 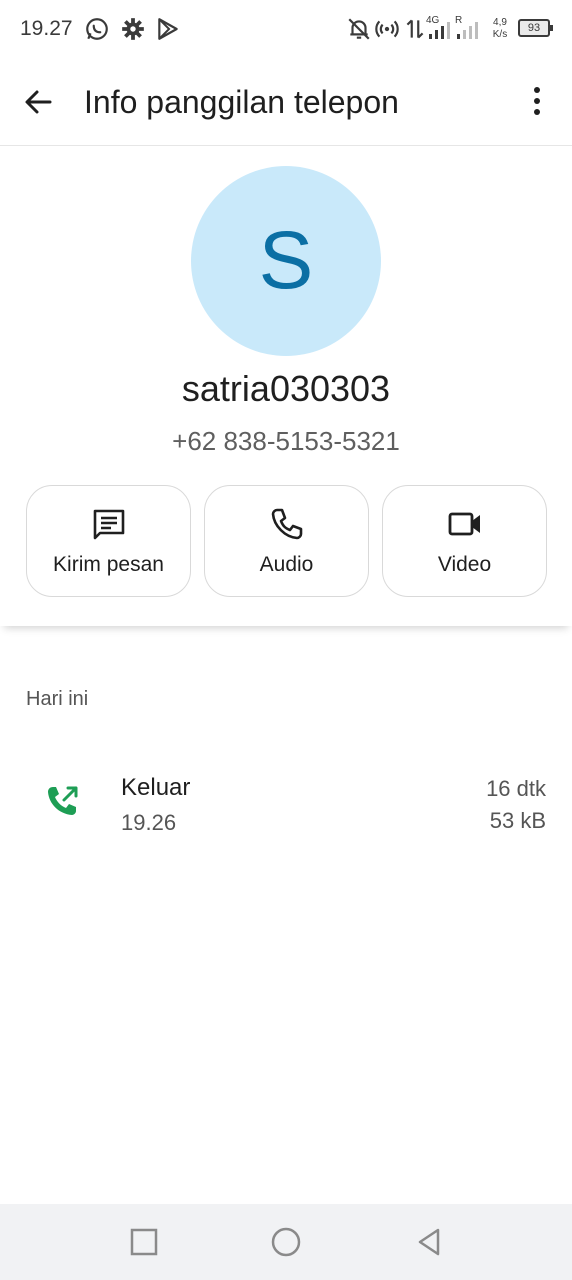 I want to click on status-bar: 19.27 4G R 4,9 K/s 93, so click(x=286, y=29).